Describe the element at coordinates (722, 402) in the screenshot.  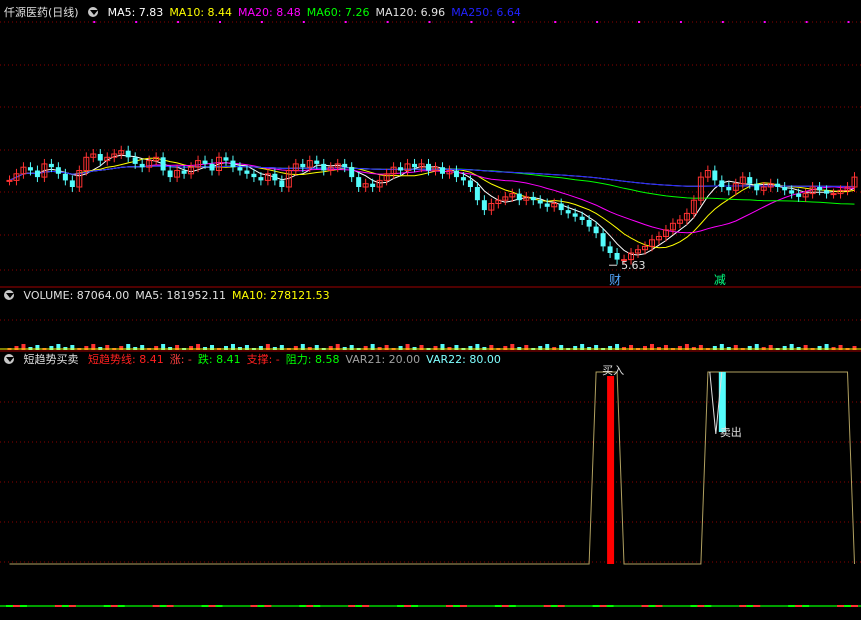
I see `sell-signal-bar` at that location.